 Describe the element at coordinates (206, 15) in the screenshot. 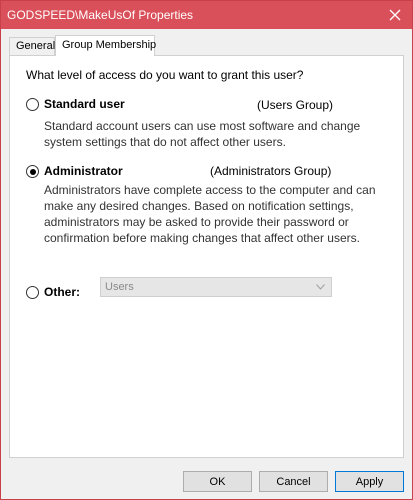

I see `title-bar: GODSPEED\MakeUsOf Properties` at that location.